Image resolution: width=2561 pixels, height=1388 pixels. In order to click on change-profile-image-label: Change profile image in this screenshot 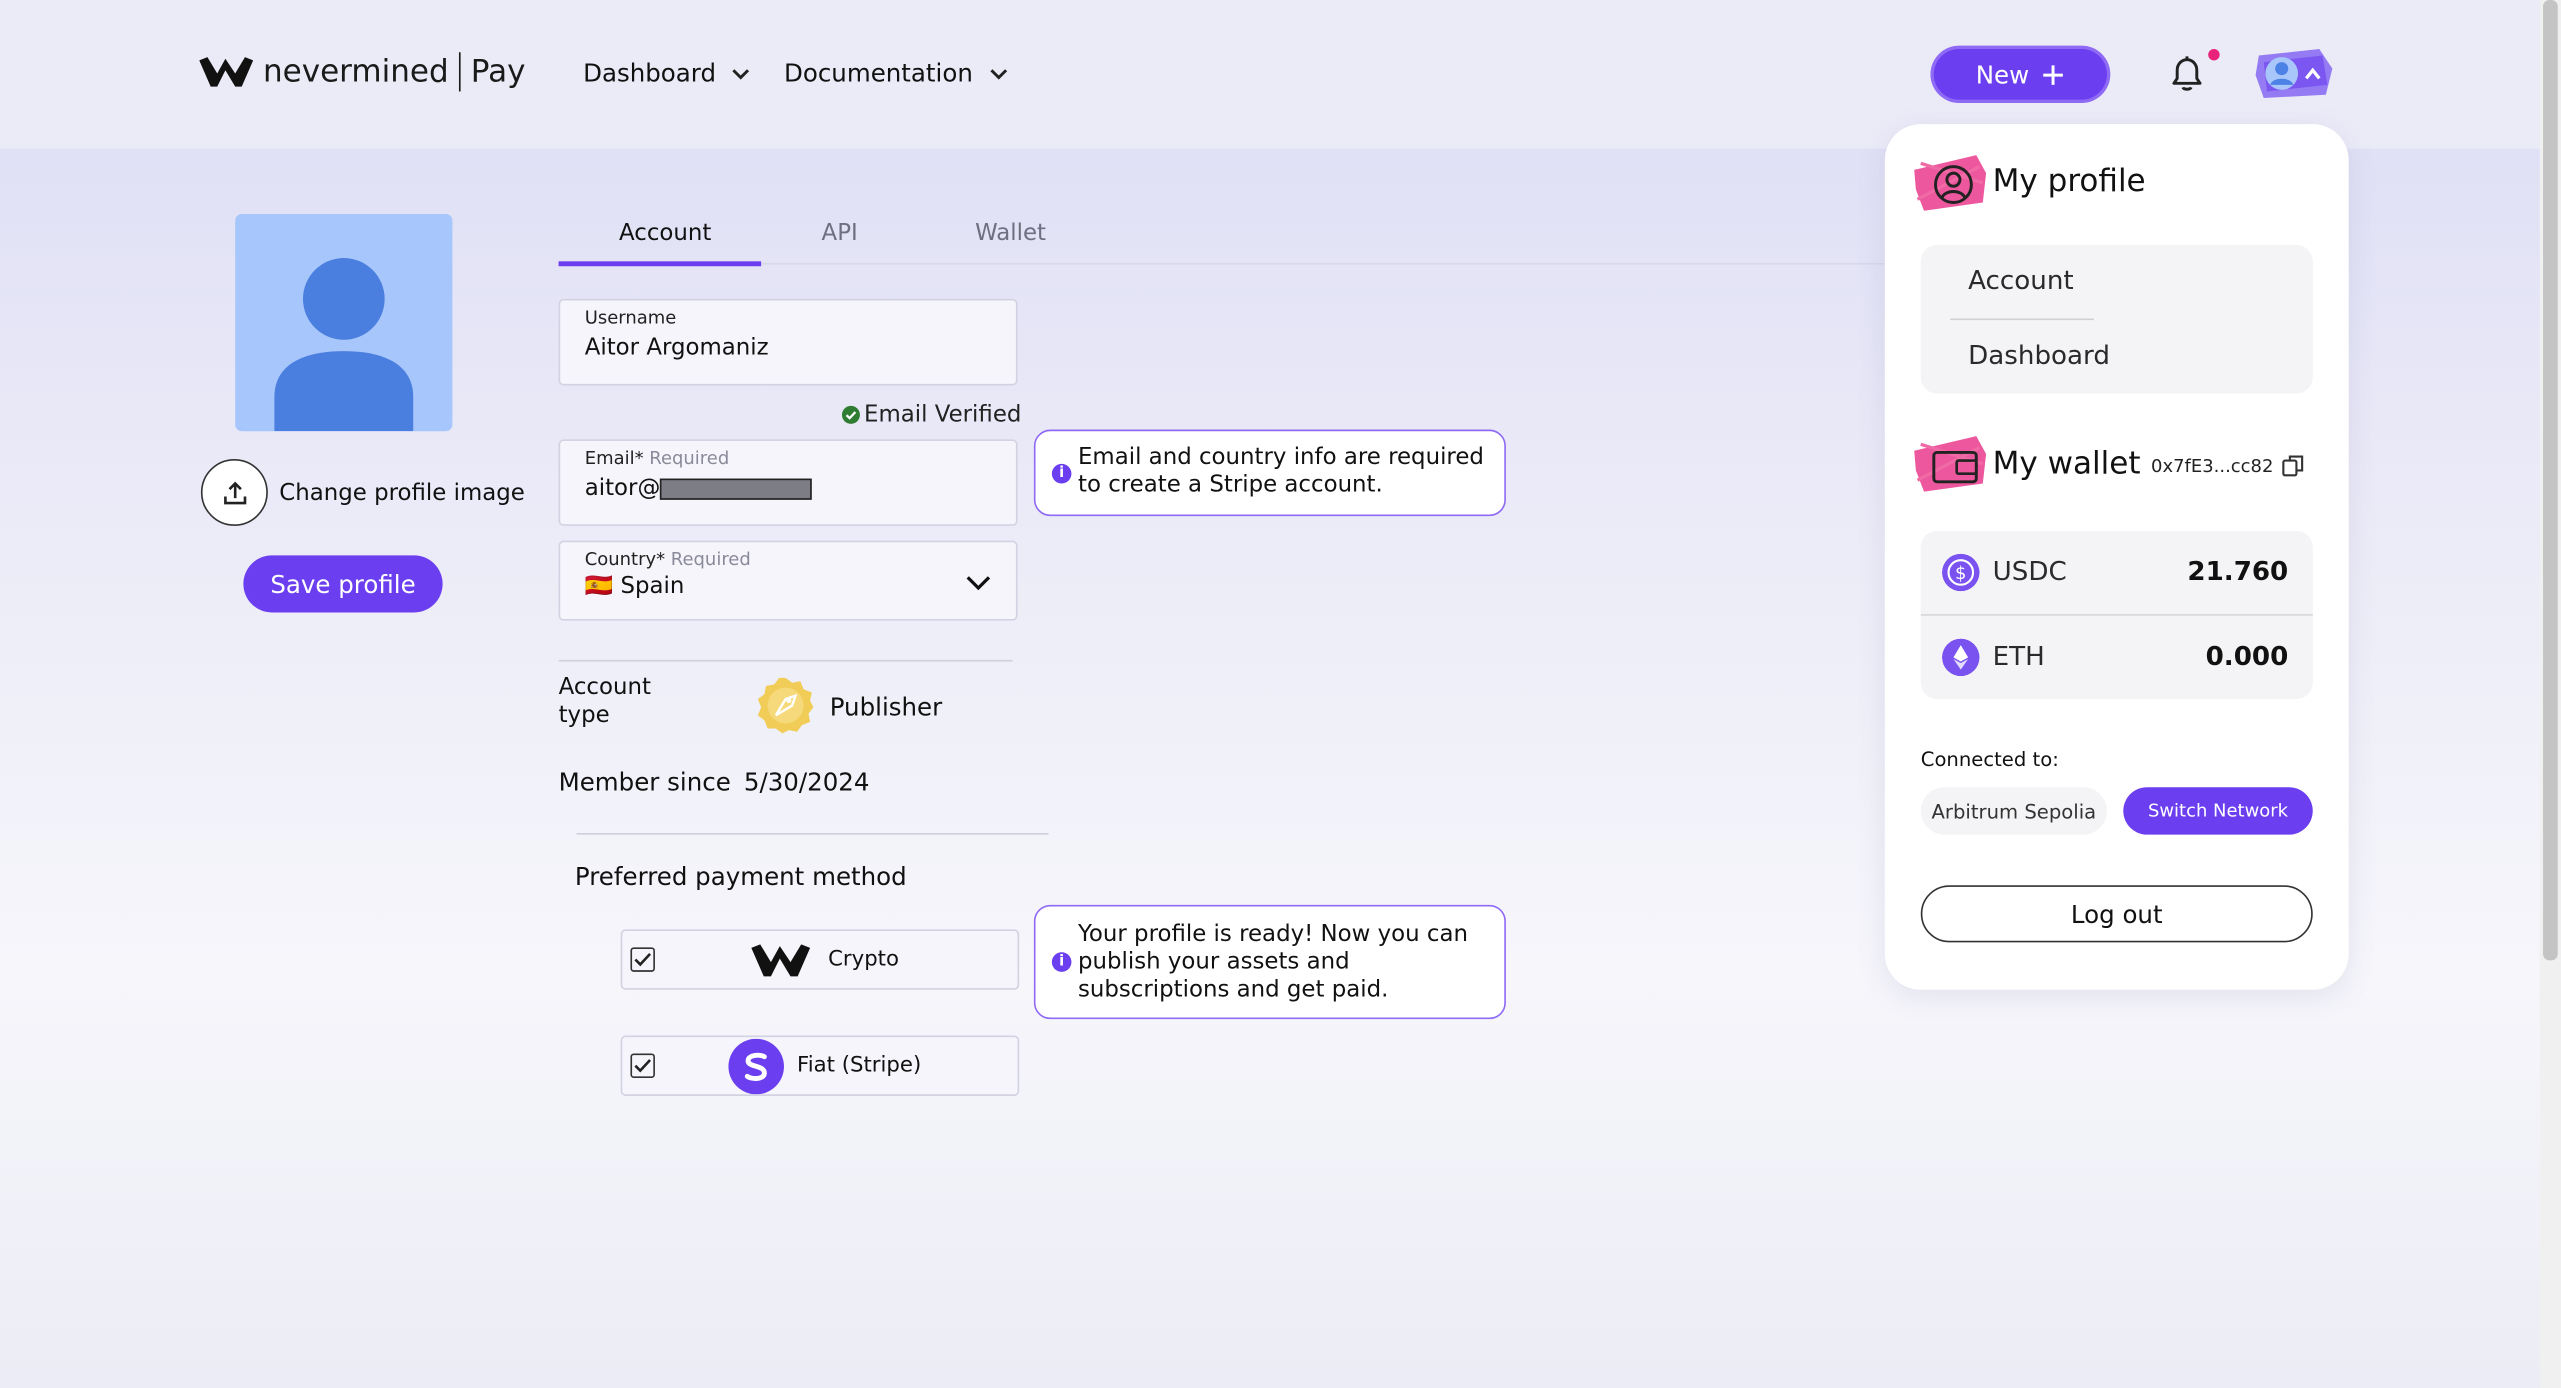, I will do `click(402, 492)`.